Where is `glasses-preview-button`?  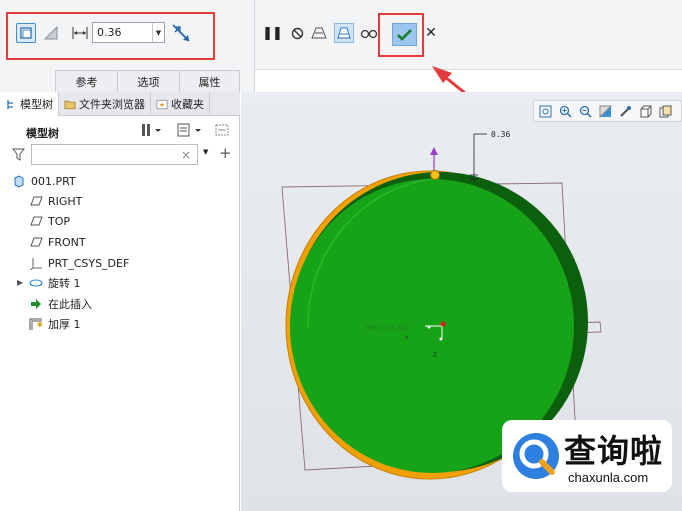 glasses-preview-button is located at coordinates (369, 33).